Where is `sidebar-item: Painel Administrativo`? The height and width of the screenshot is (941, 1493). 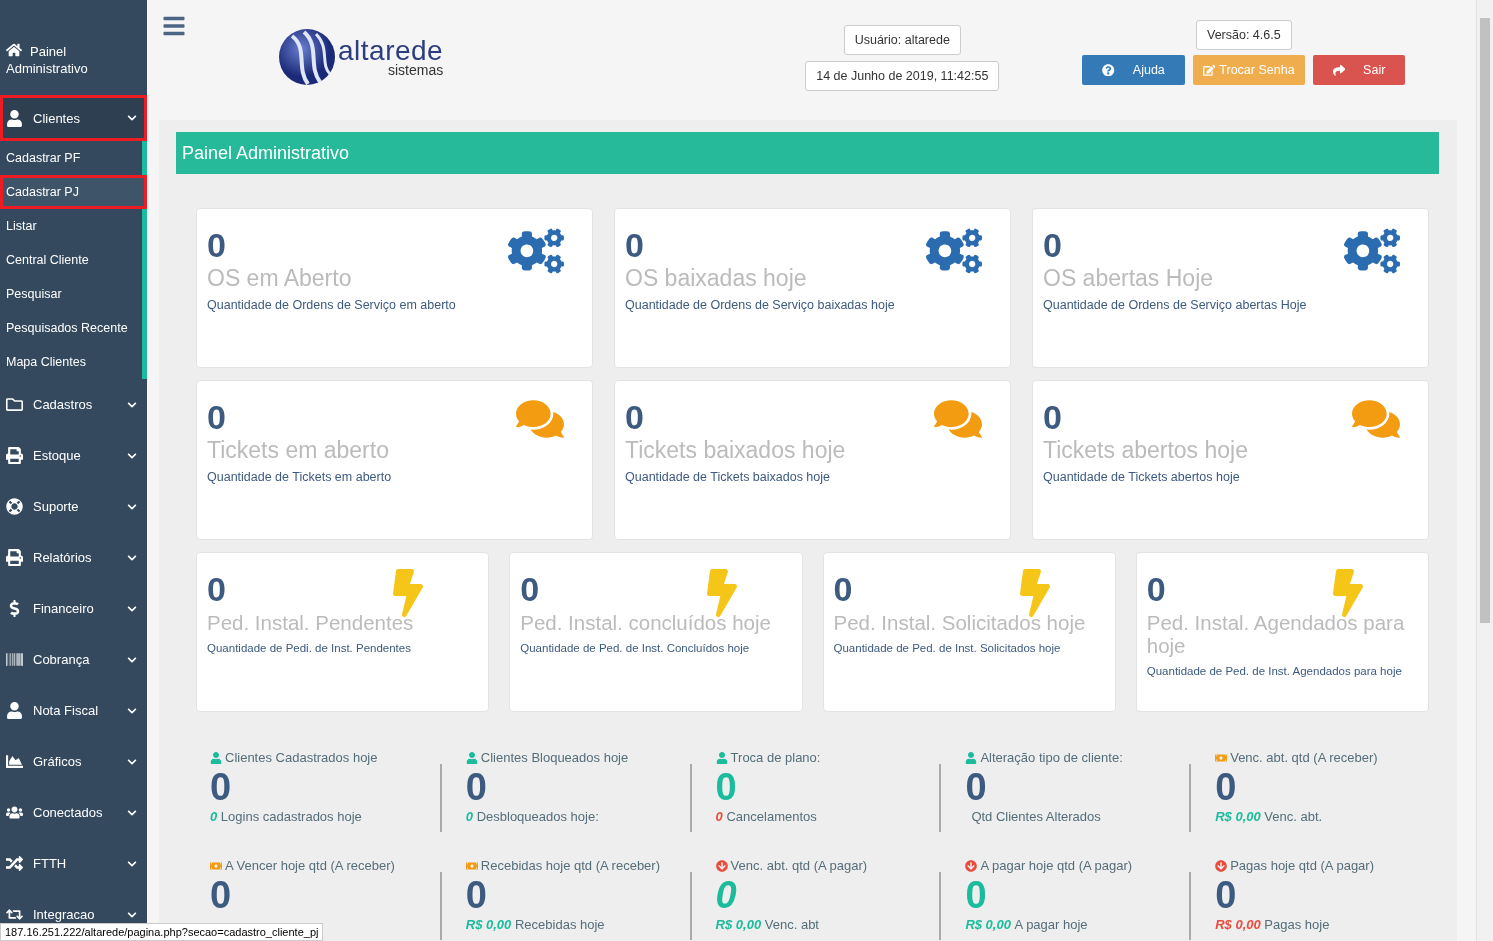
sidebar-item: Painel Administrativo is located at coordinates (73, 59).